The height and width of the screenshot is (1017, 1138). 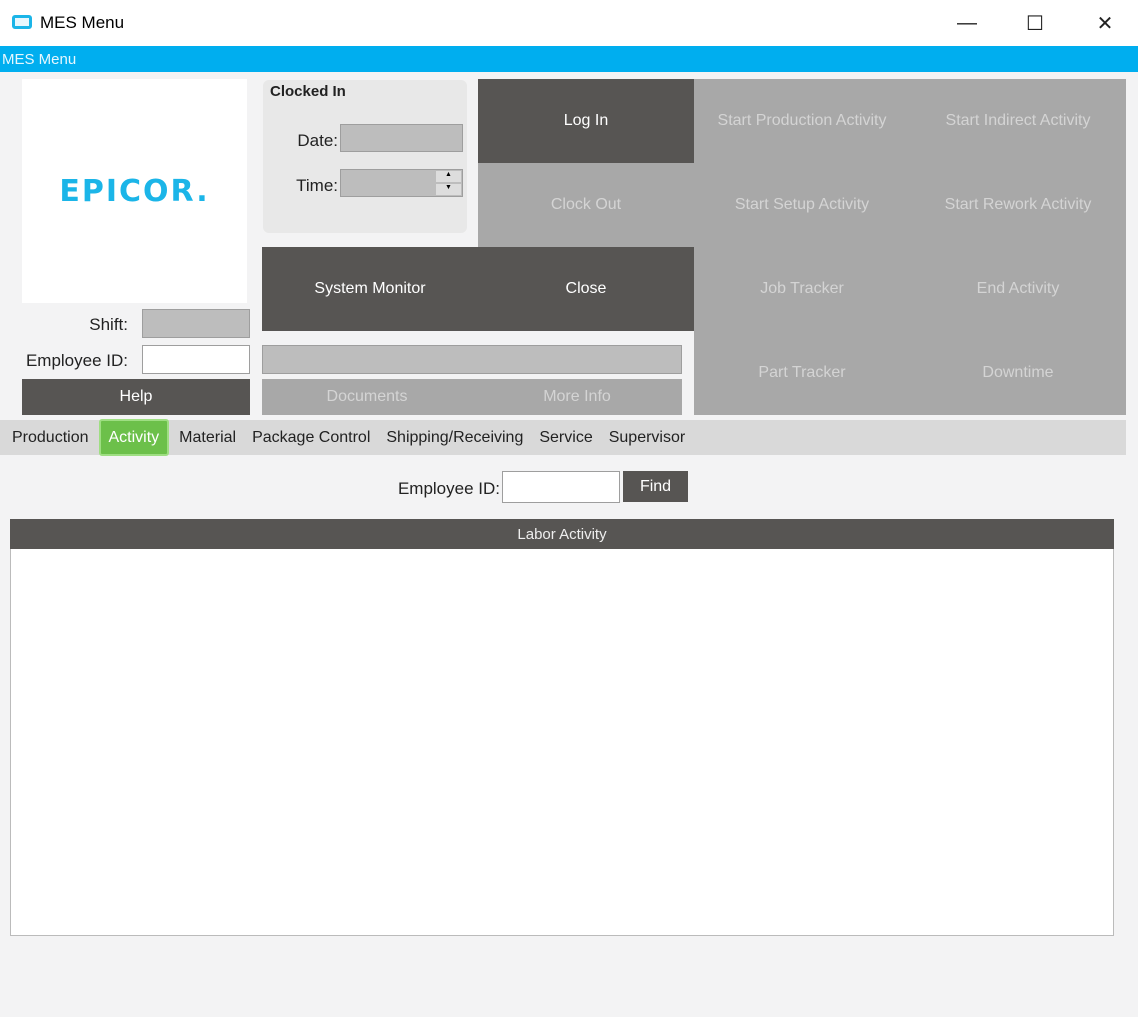 What do you see at coordinates (448, 189) in the screenshot?
I see `spin-down-icon: ▼` at bounding box center [448, 189].